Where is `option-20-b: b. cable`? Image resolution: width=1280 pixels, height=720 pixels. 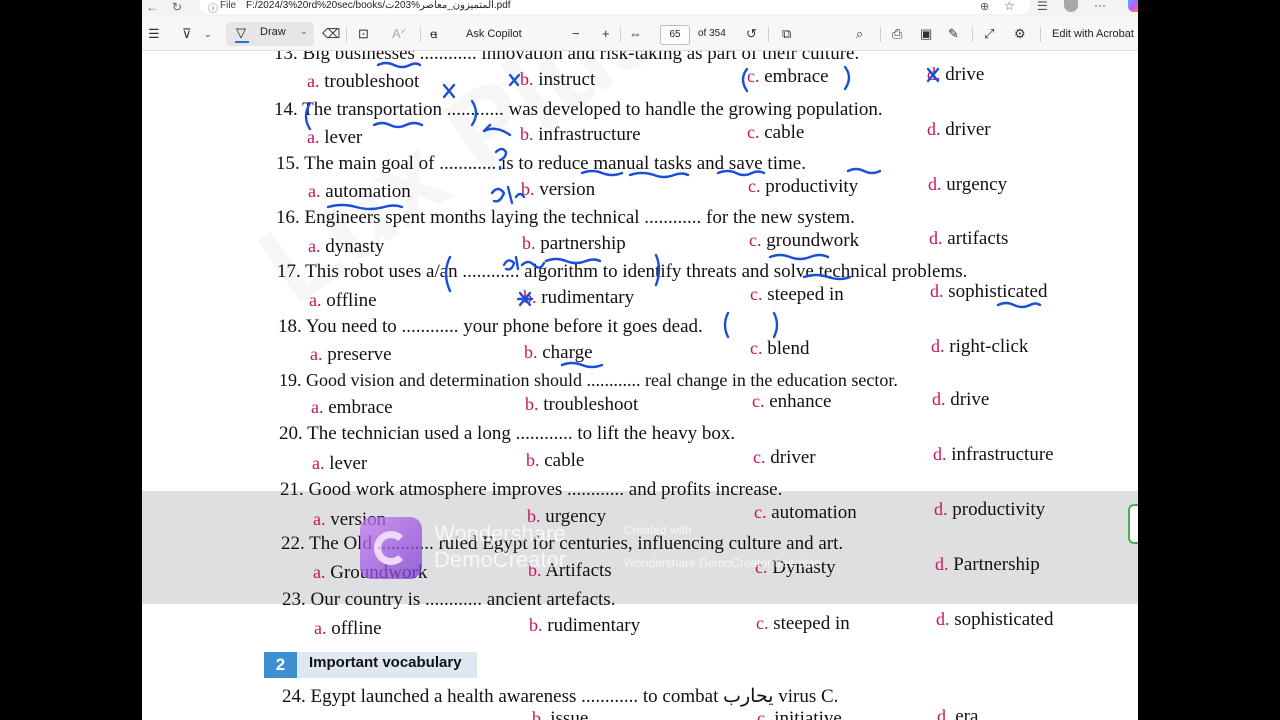
option-20-b: b. cable is located at coordinates (555, 460).